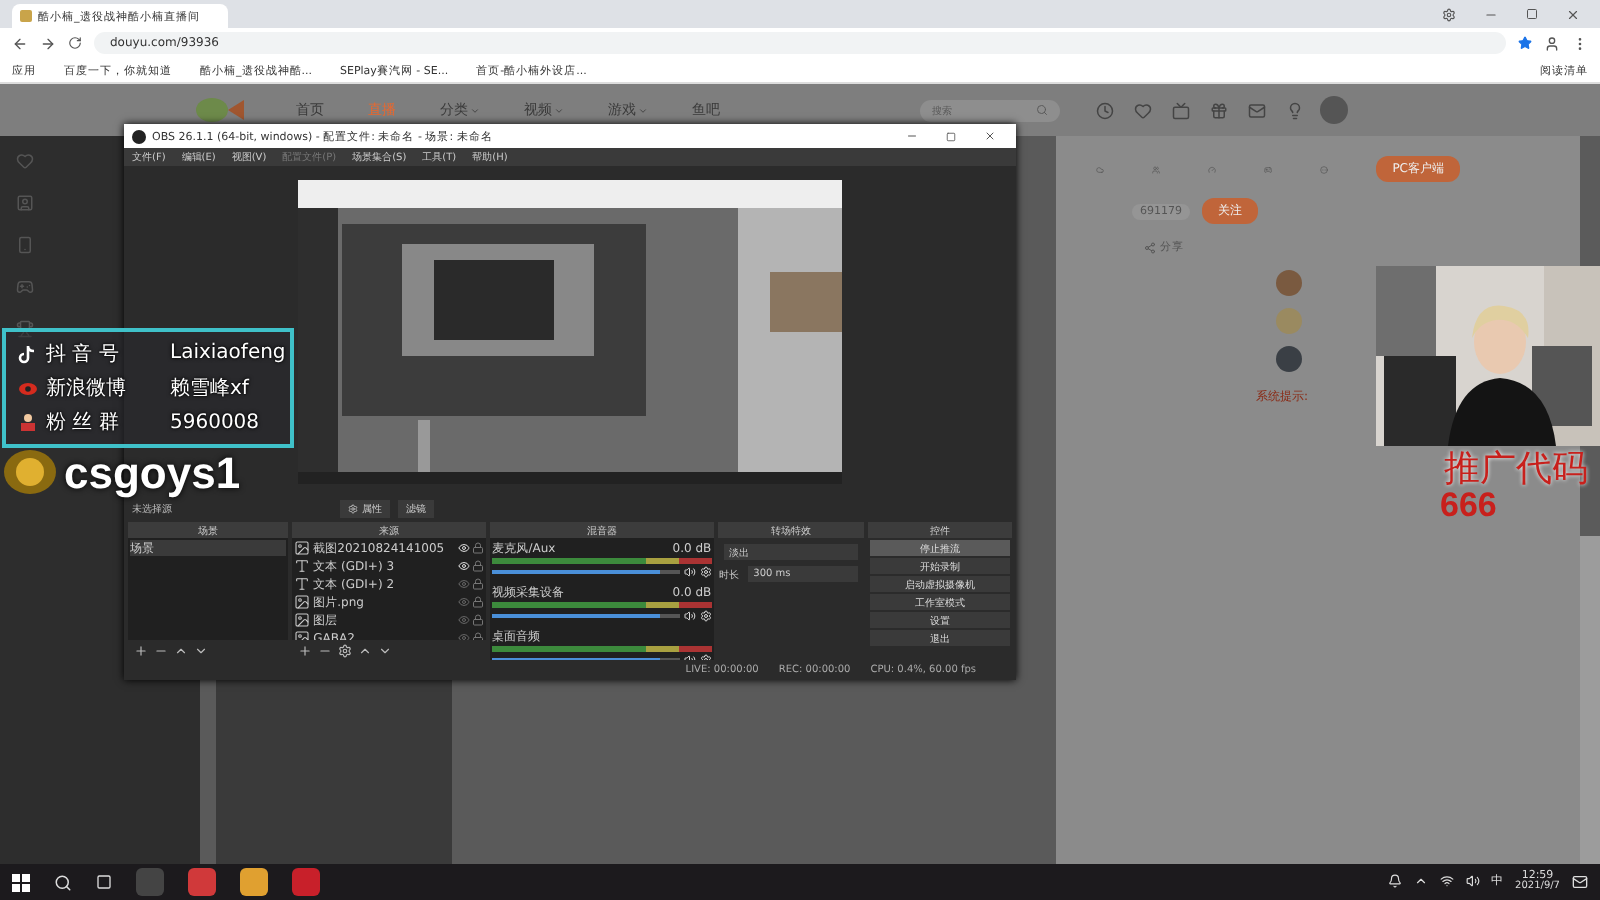  What do you see at coordinates (28, 353) in the screenshot?
I see `note-icon` at bounding box center [28, 353].